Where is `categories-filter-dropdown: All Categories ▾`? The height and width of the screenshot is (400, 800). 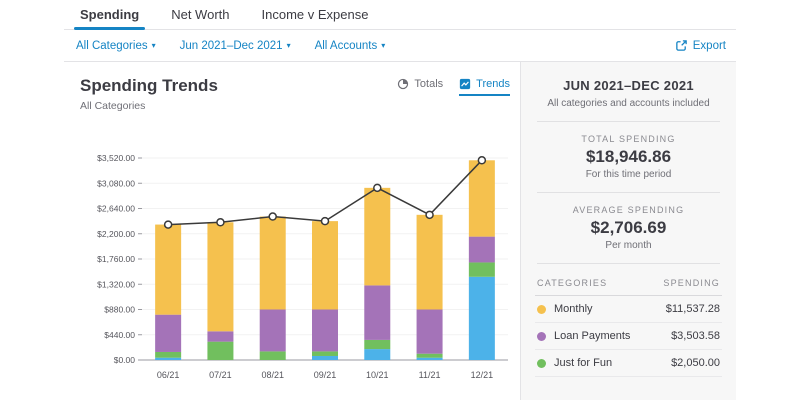
categories-filter-dropdown: All Categories ▾ is located at coordinates (116, 46).